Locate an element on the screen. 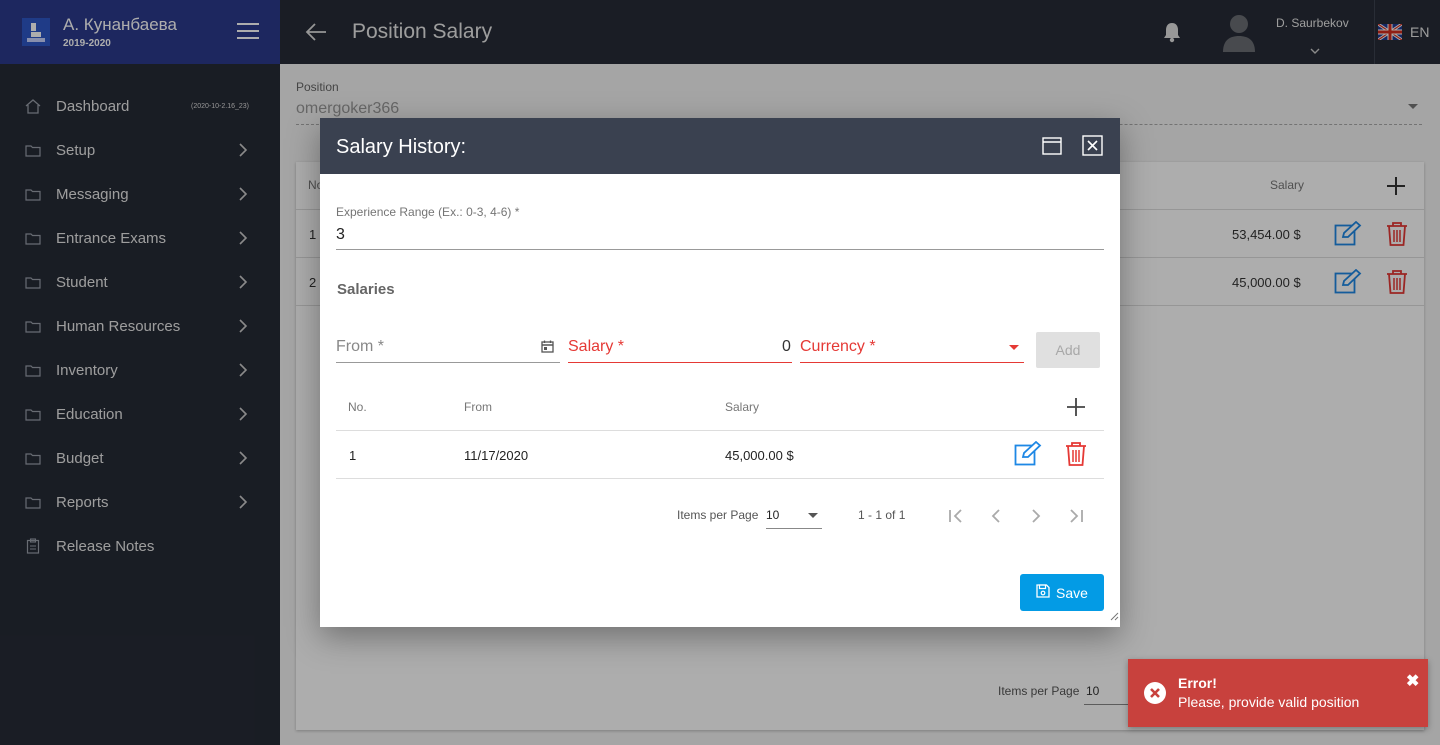 Image resolution: width=1440 pixels, height=745 pixels. first-page-icon is located at coordinates (956, 518).